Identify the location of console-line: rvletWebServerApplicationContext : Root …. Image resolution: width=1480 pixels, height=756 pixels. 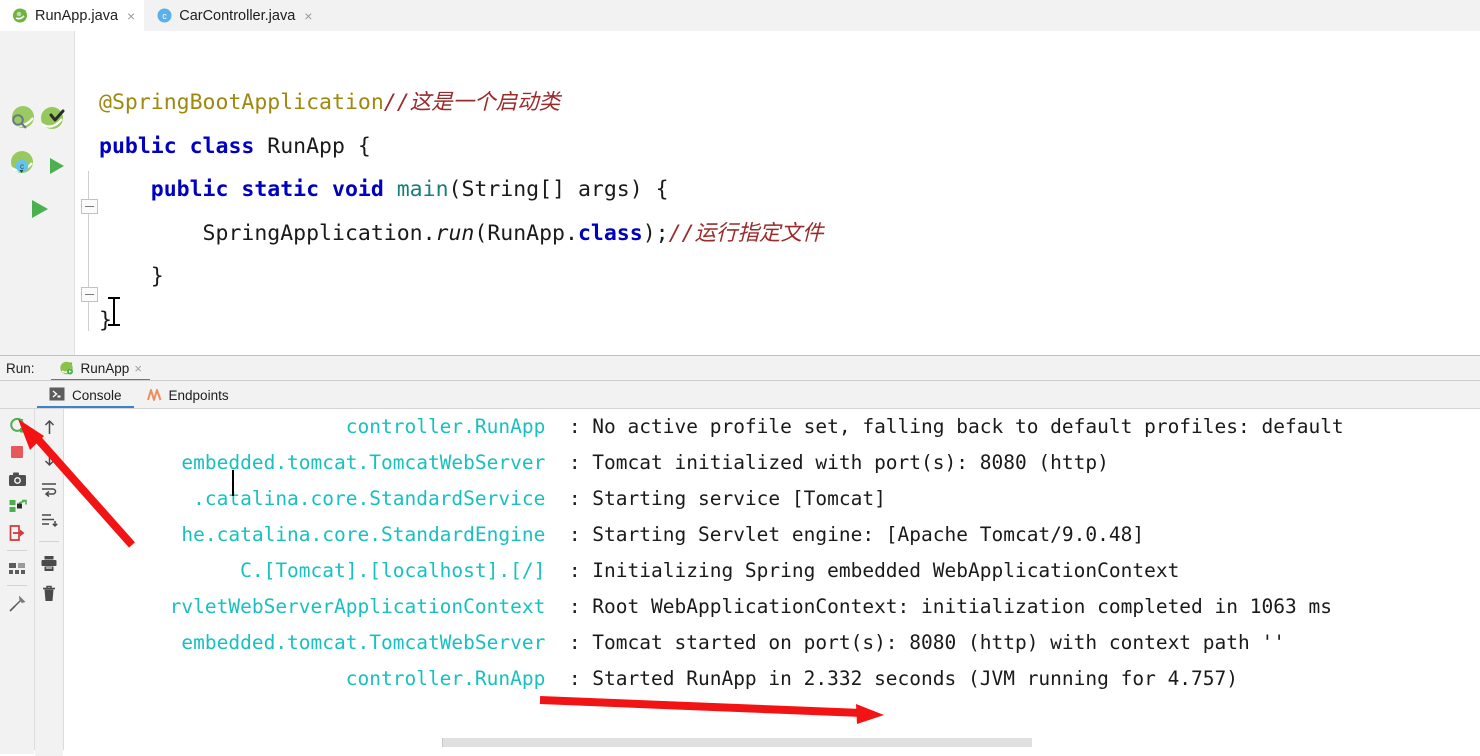
(704, 607).